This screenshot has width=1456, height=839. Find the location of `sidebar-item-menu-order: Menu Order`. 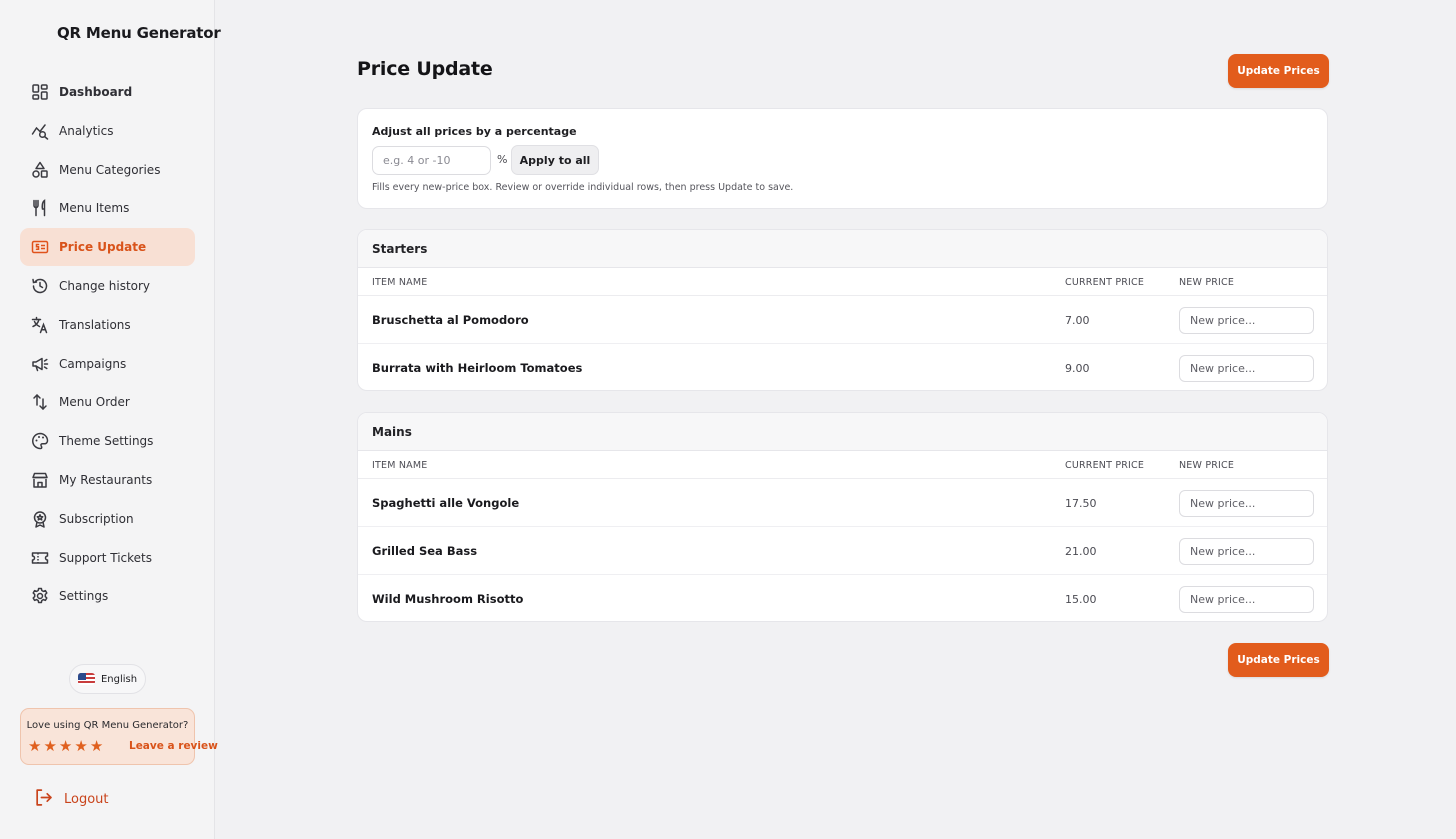

sidebar-item-menu-order: Menu Order is located at coordinates (107, 402).